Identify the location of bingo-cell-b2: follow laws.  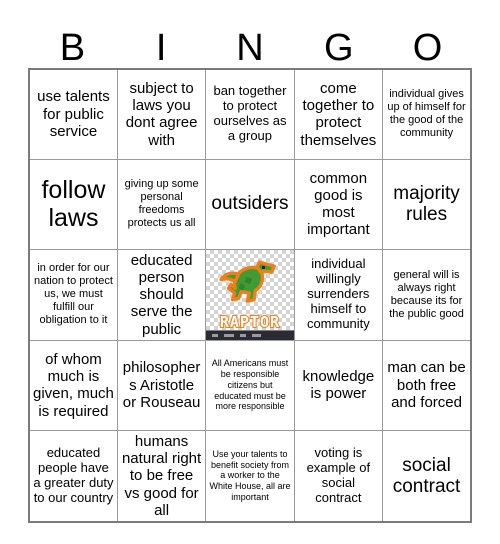
(73, 204).